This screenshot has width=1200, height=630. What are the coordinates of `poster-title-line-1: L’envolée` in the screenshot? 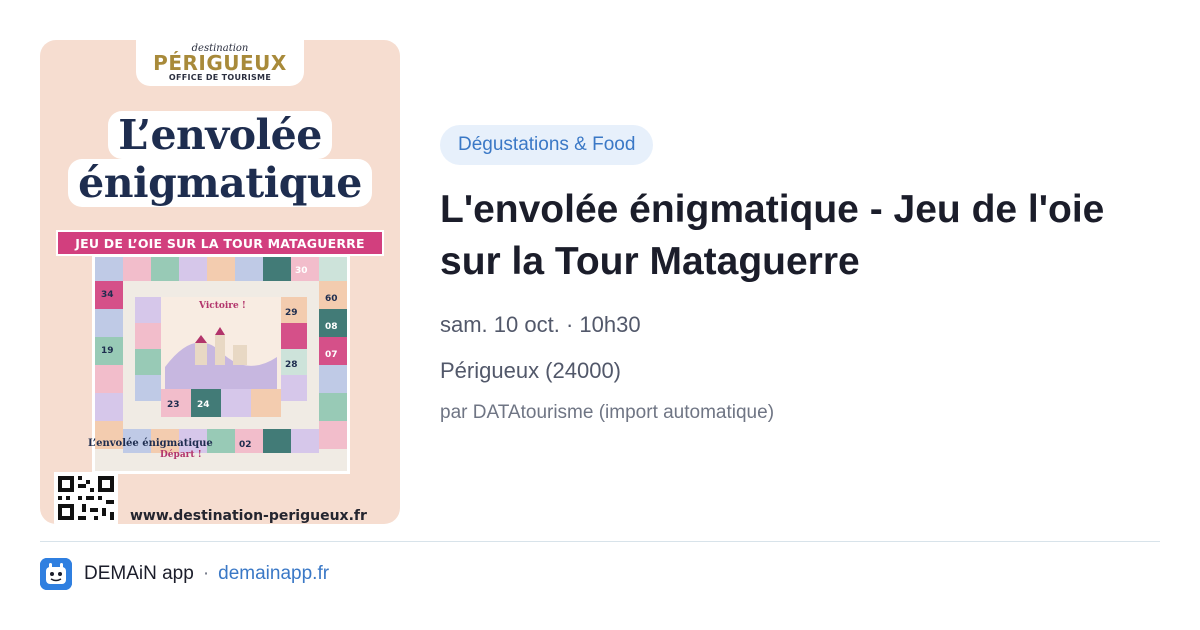 It's located at (220, 135).